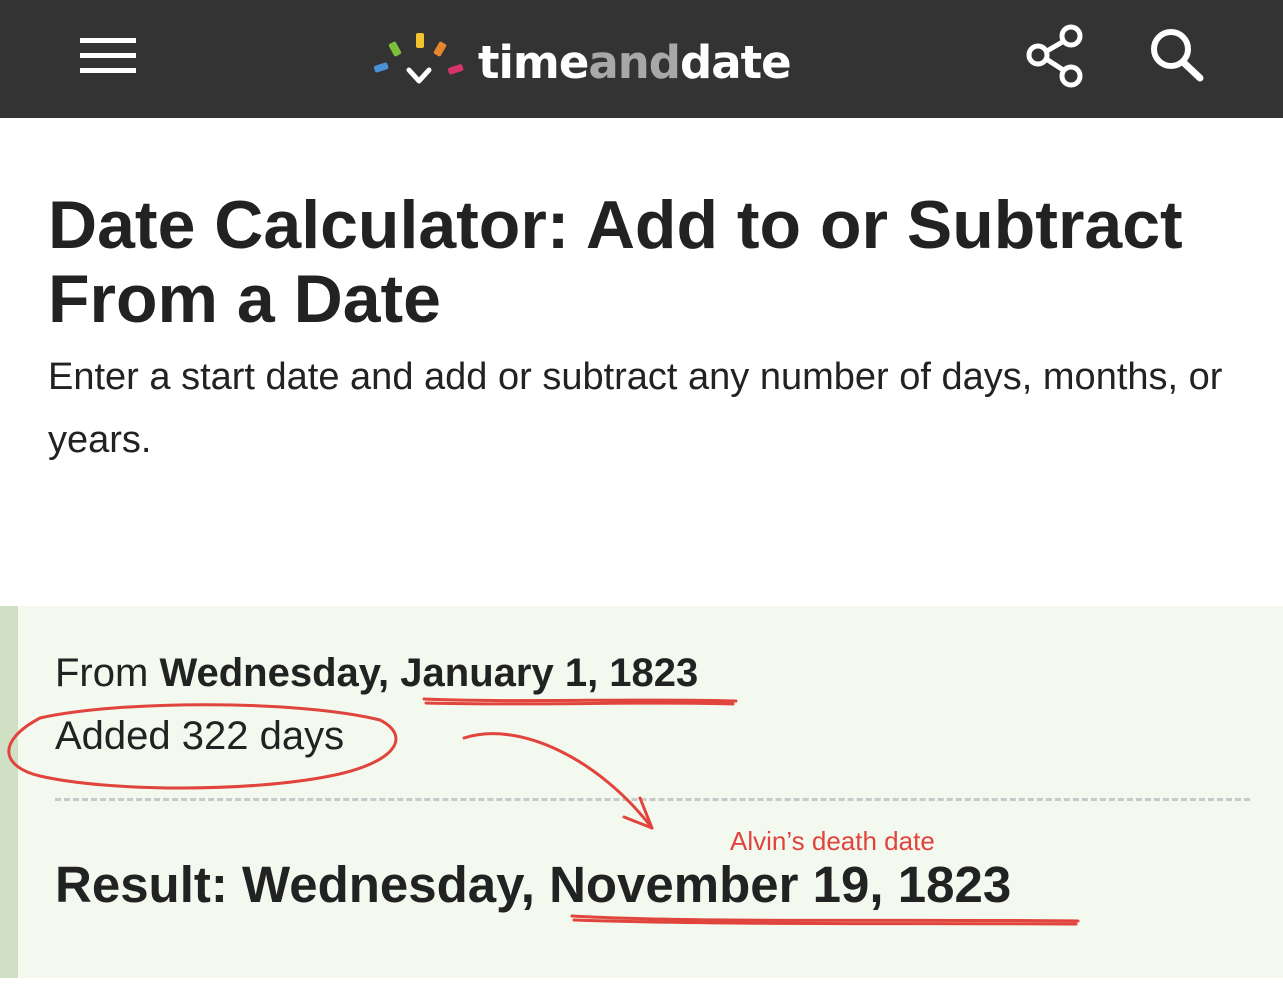 The height and width of the screenshot is (999, 1283). I want to click on result-line: Result: Wednesday, November 19, 1823, so click(533, 885).